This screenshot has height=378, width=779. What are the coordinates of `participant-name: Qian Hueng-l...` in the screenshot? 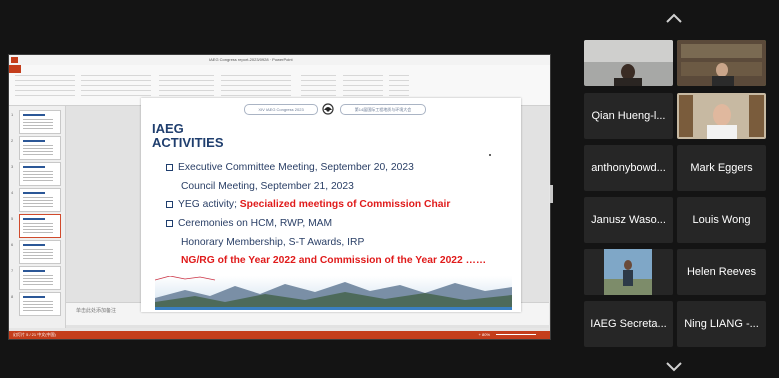 It's located at (628, 116).